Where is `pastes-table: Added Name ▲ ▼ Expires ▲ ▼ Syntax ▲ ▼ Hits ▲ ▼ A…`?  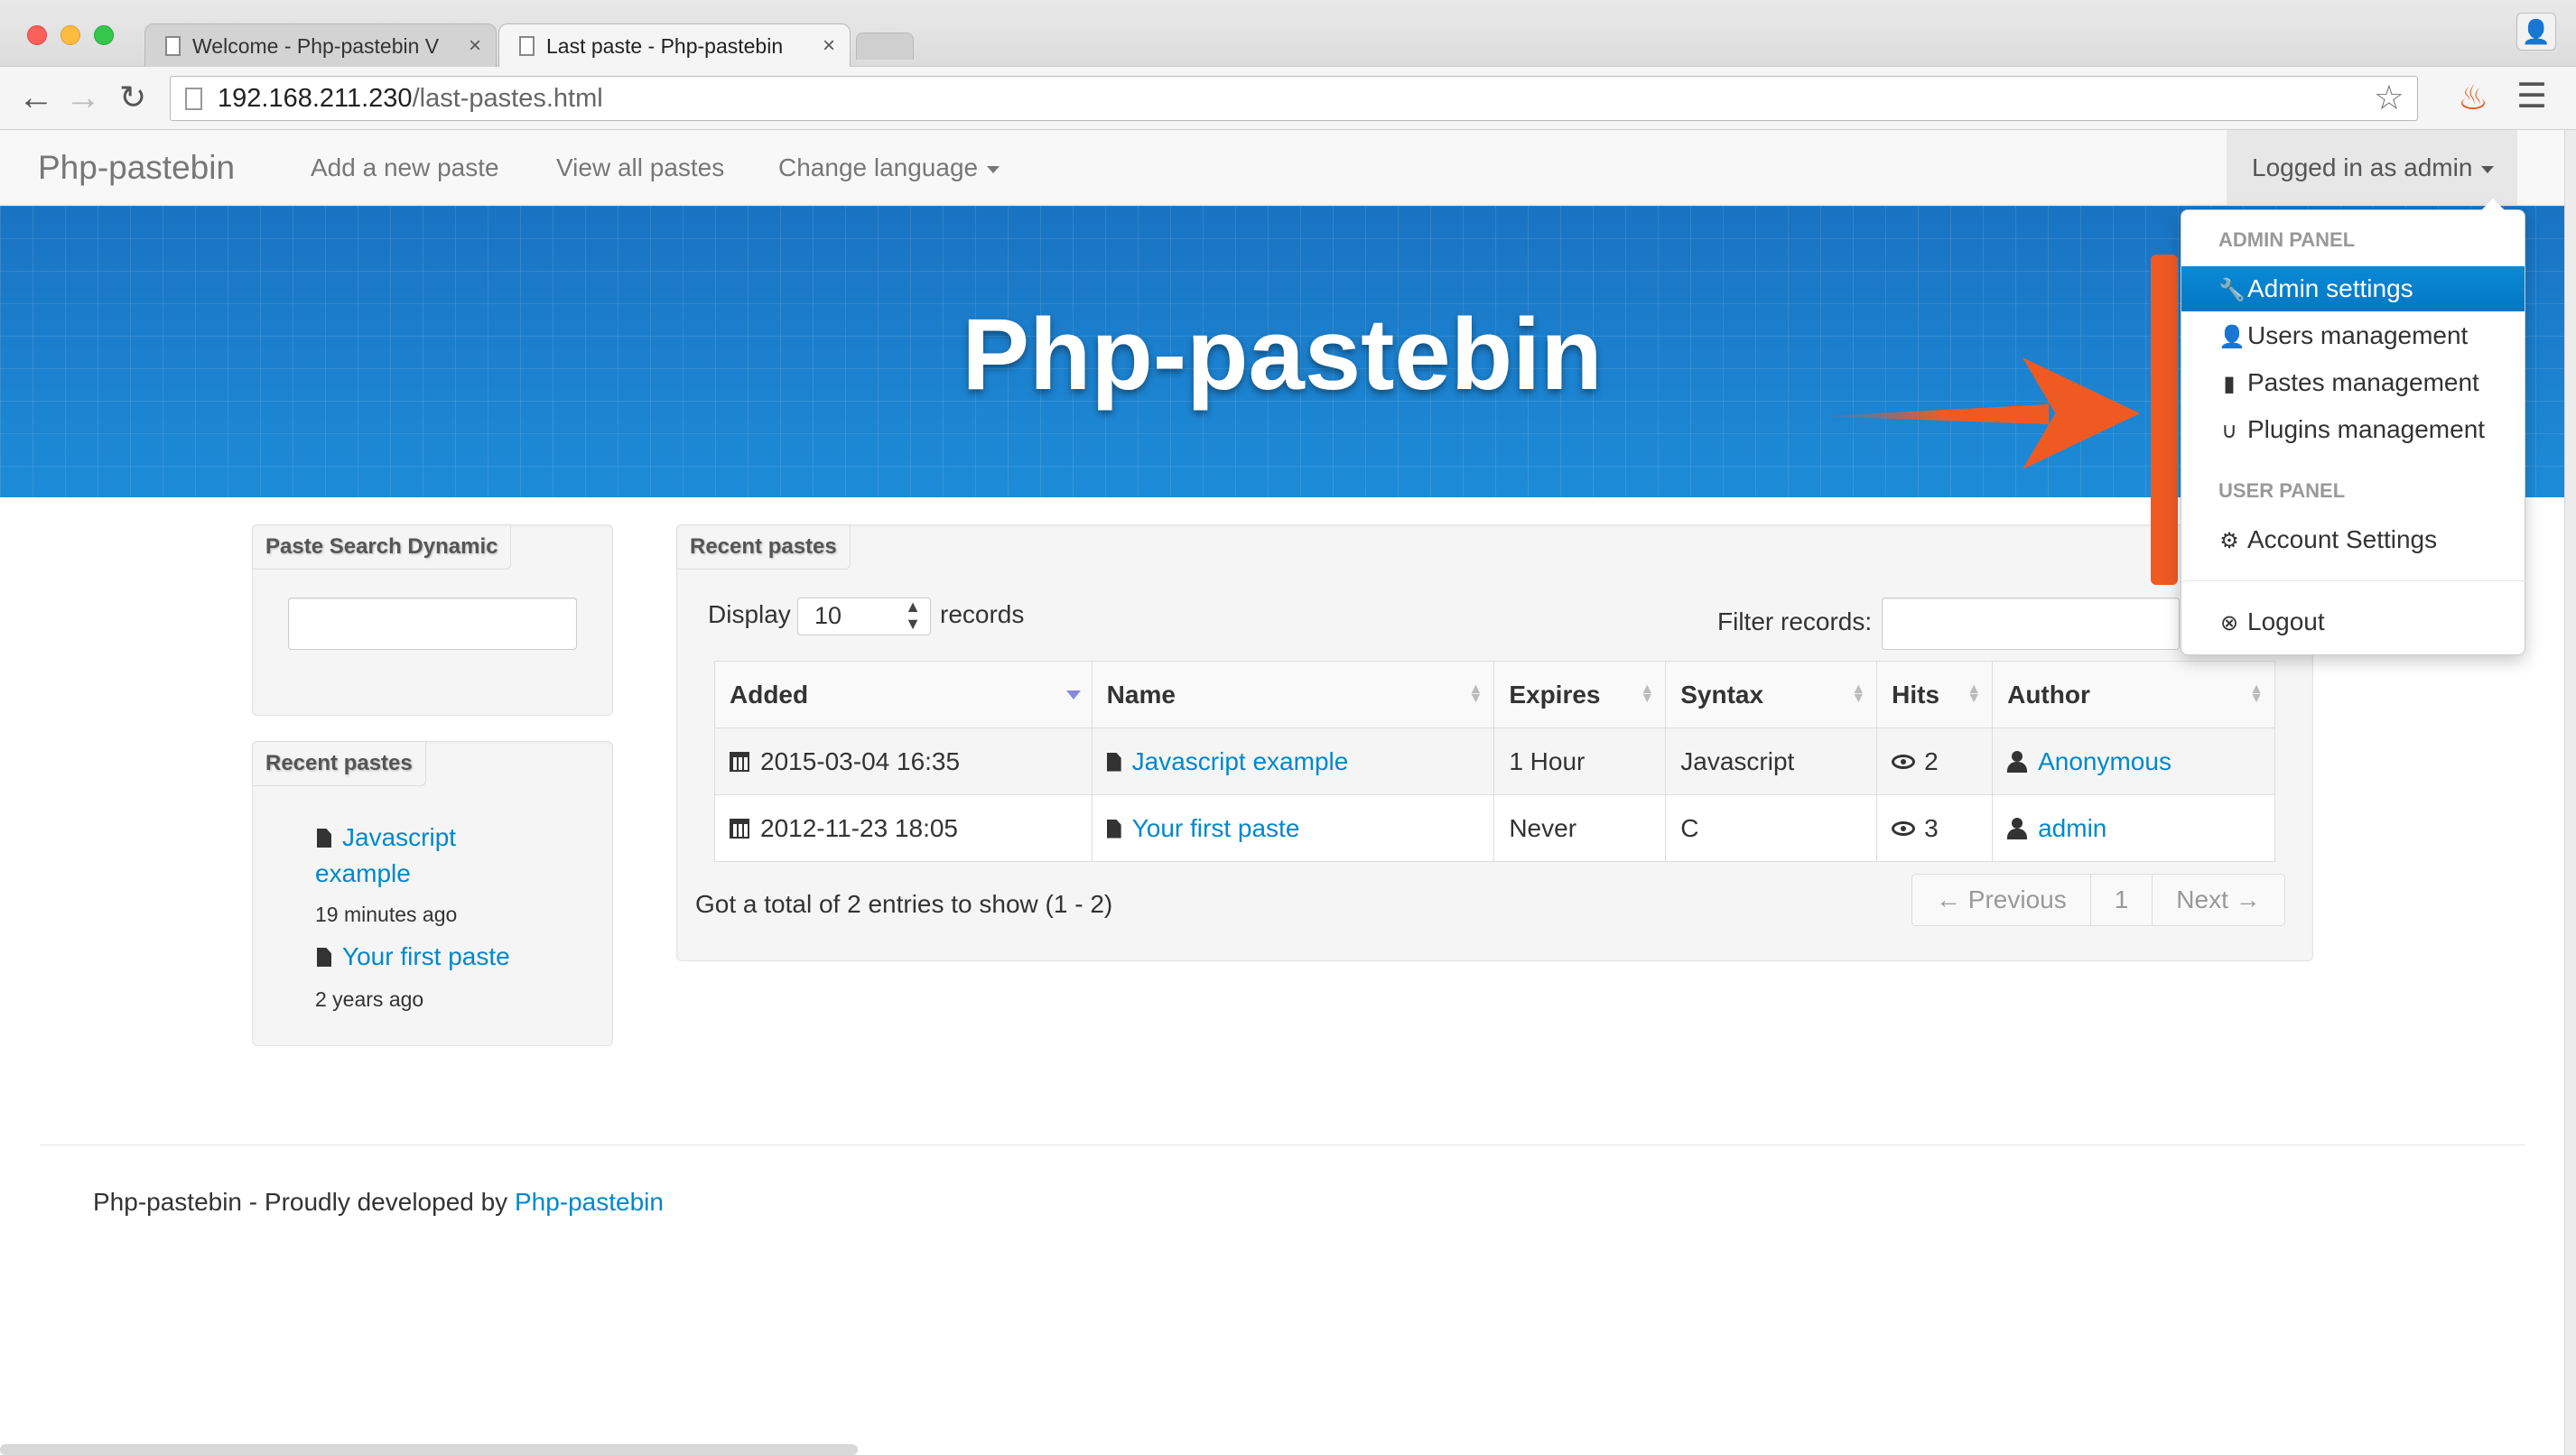 pastes-table: Added Name ▲ ▼ Expires ▲ ▼ Syntax ▲ ▼ Hits ▲ ▼ A… is located at coordinates (1494, 761).